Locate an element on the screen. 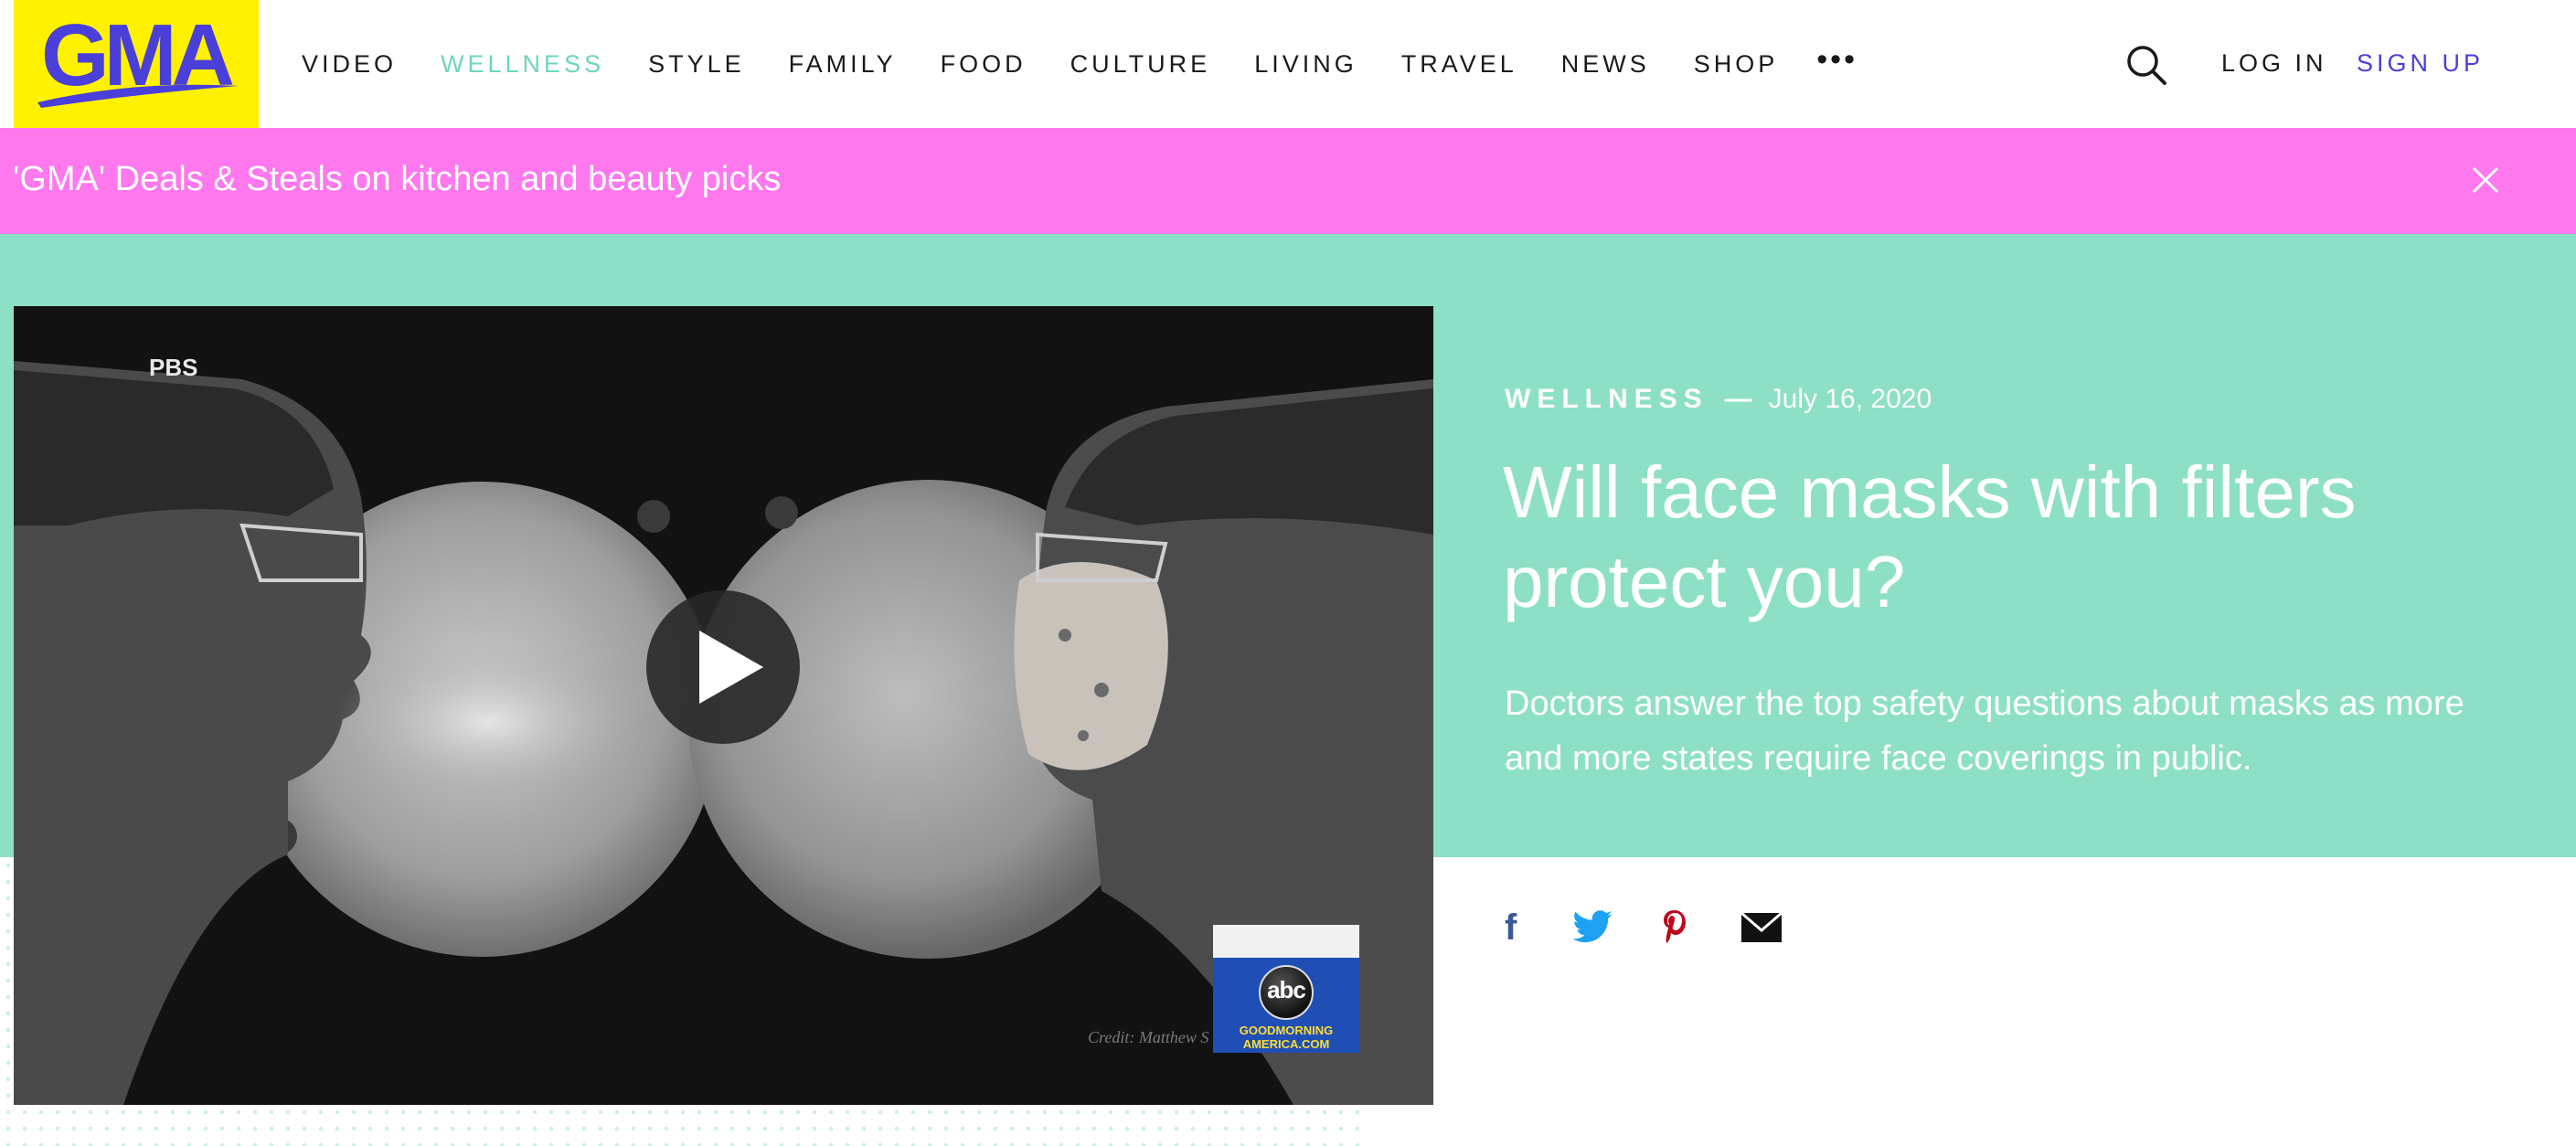 This screenshot has height=1146, width=2576. login-link: LOG IN is located at coordinates (2274, 63).